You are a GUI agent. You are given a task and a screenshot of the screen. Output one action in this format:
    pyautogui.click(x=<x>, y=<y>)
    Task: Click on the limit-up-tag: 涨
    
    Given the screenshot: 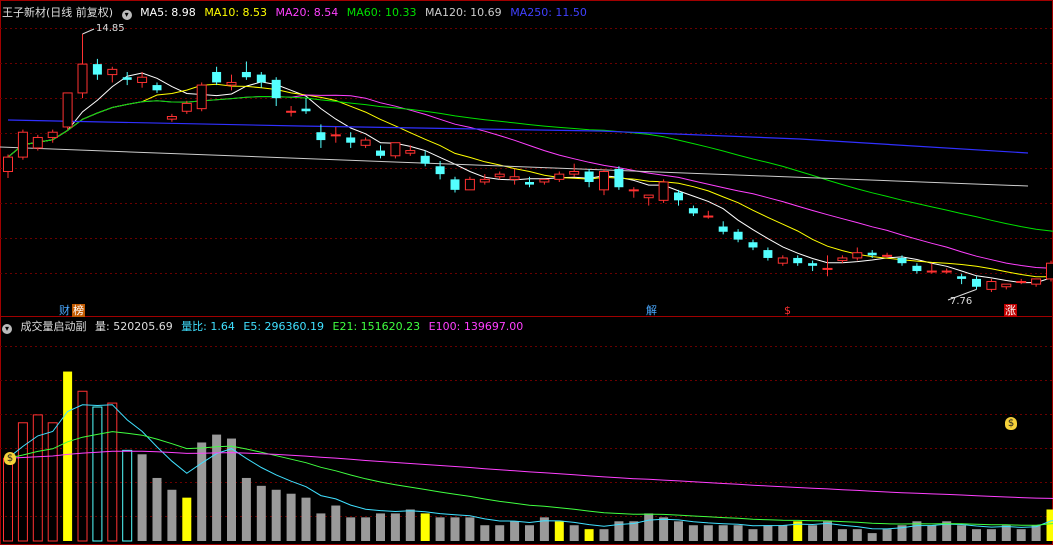 What is the action you would take?
    pyautogui.click(x=1010, y=310)
    